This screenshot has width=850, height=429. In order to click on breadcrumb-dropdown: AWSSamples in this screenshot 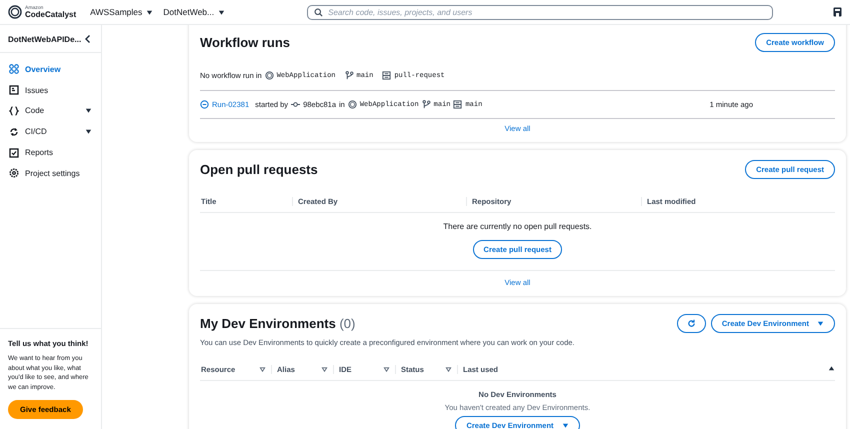, I will do `click(122, 12)`.